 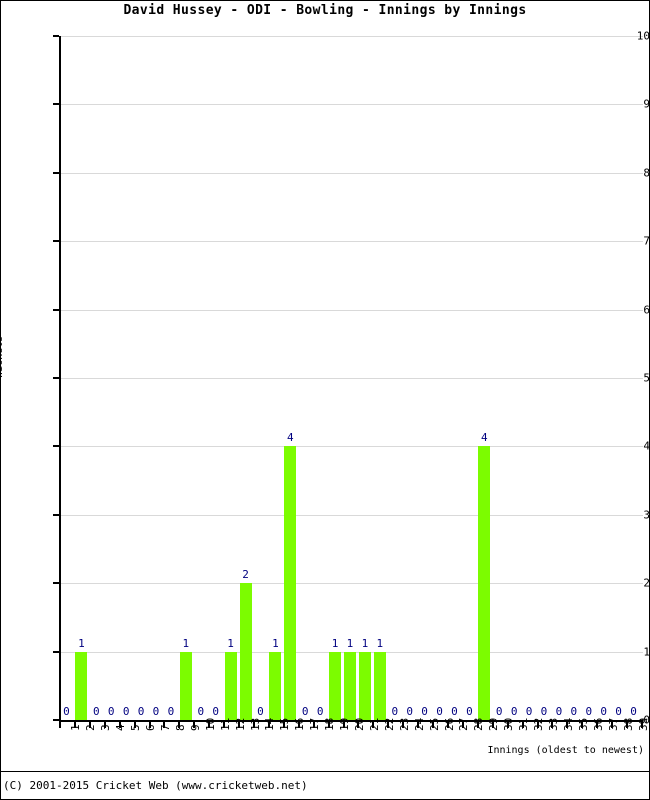 I want to click on x-tick-label: 28, so click(x=479, y=724).